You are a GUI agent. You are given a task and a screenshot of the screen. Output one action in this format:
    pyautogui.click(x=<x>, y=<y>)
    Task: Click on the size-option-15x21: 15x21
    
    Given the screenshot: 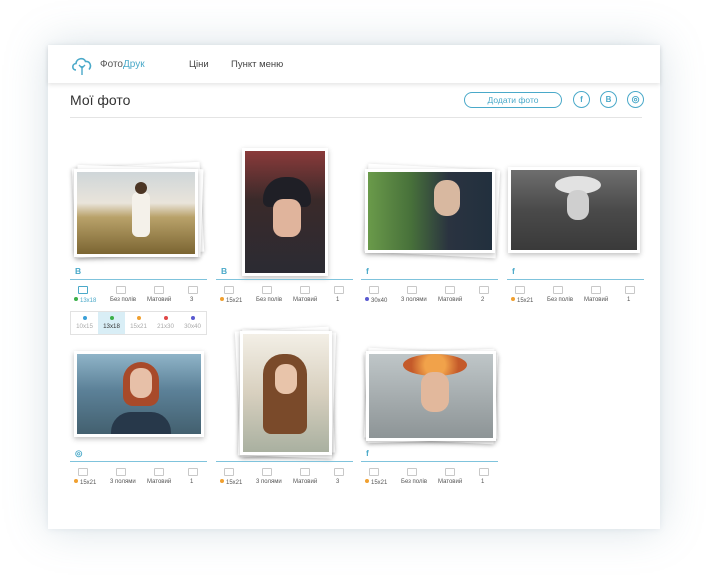 What is the action you would take?
    pyautogui.click(x=138, y=323)
    